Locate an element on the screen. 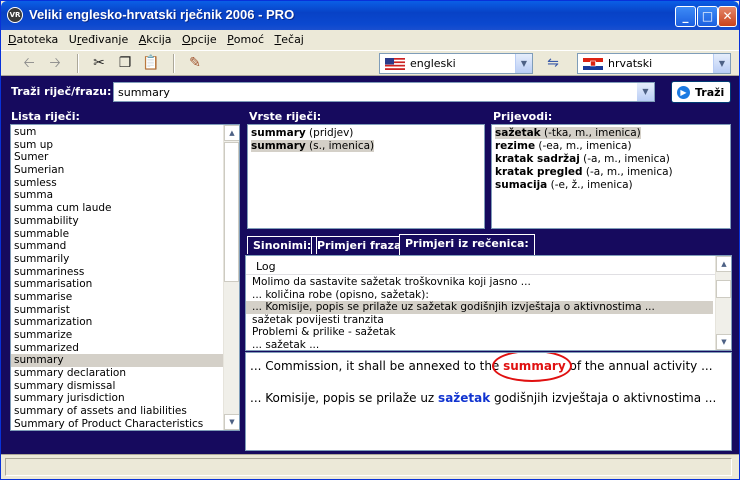  list-item: summarily is located at coordinates (125, 259).